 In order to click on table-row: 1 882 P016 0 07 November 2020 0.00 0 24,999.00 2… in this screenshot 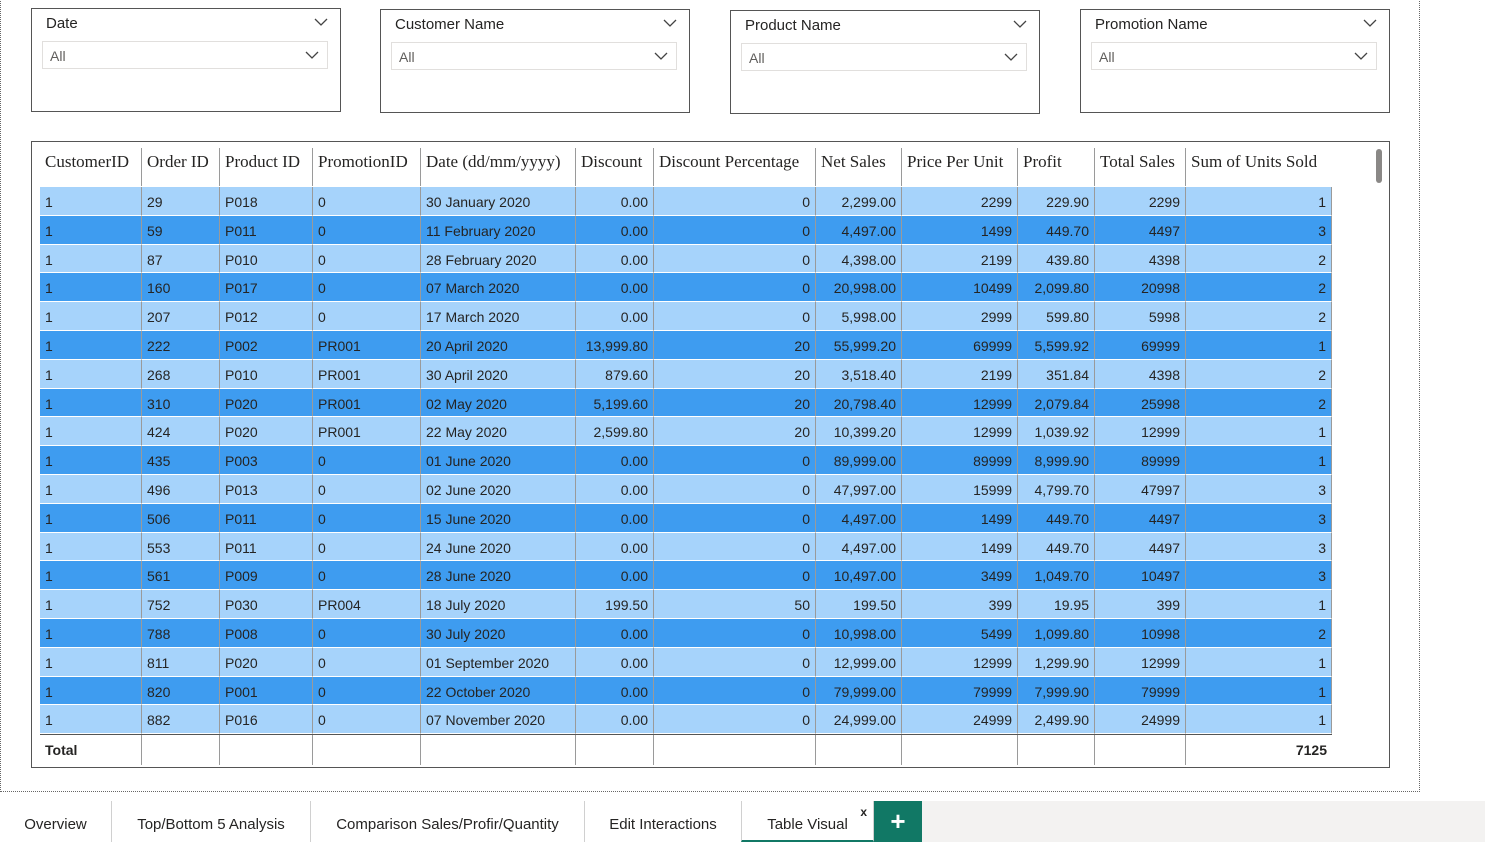, I will do `click(686, 720)`.